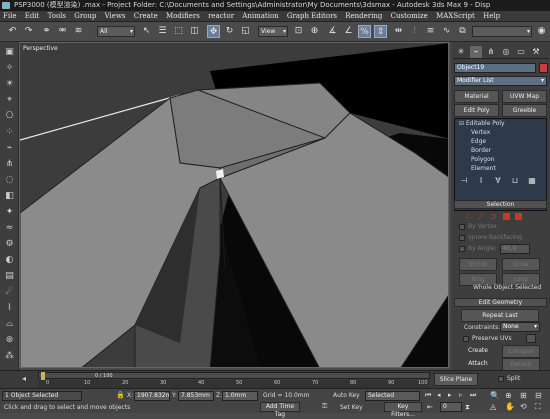 This screenshot has height=419, width=550. Describe the element at coordinates (461, 52) in the screenshot. I see `create-tab-icon: ✳` at that location.